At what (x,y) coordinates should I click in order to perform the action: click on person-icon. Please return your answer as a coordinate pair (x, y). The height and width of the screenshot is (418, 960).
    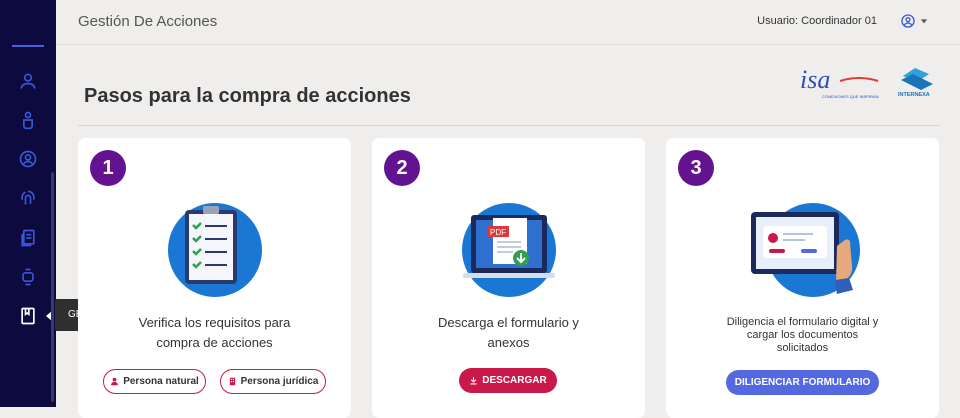
    Looking at the image, I should click on (115, 381).